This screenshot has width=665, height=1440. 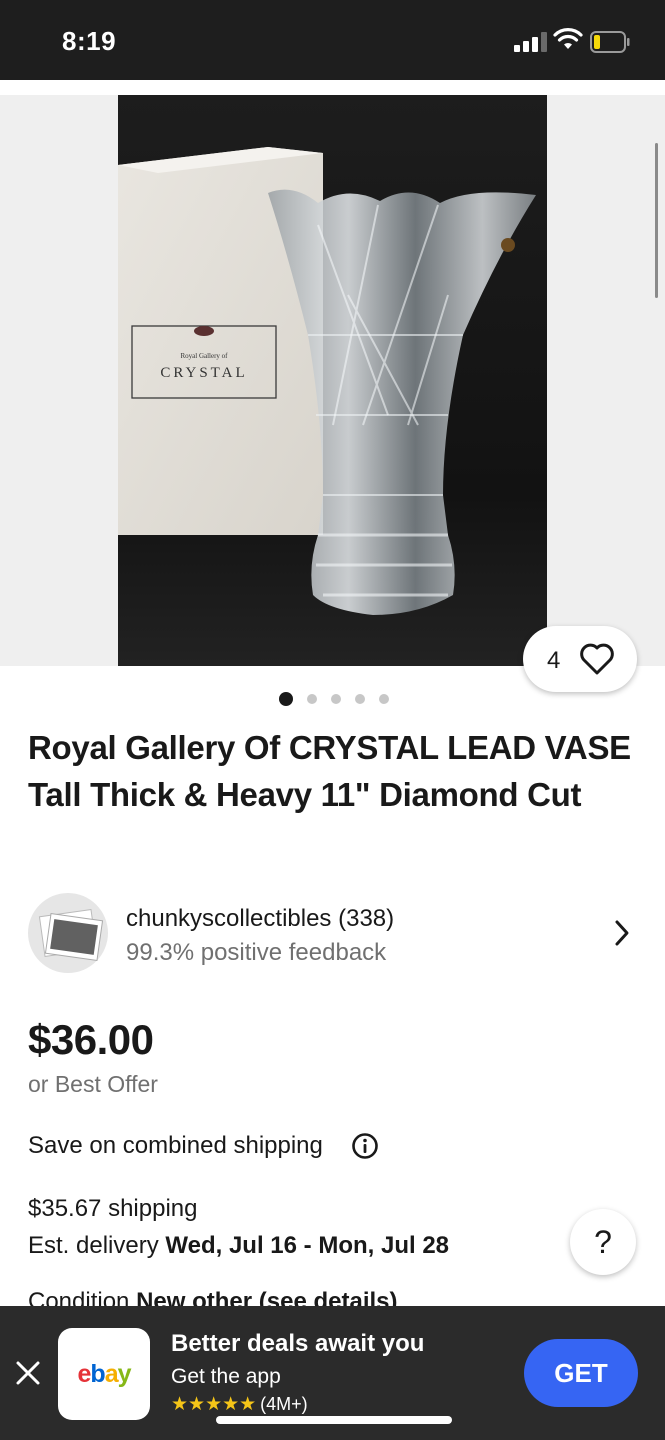 I want to click on box-label-small: Royal Gallery of, so click(x=204, y=356).